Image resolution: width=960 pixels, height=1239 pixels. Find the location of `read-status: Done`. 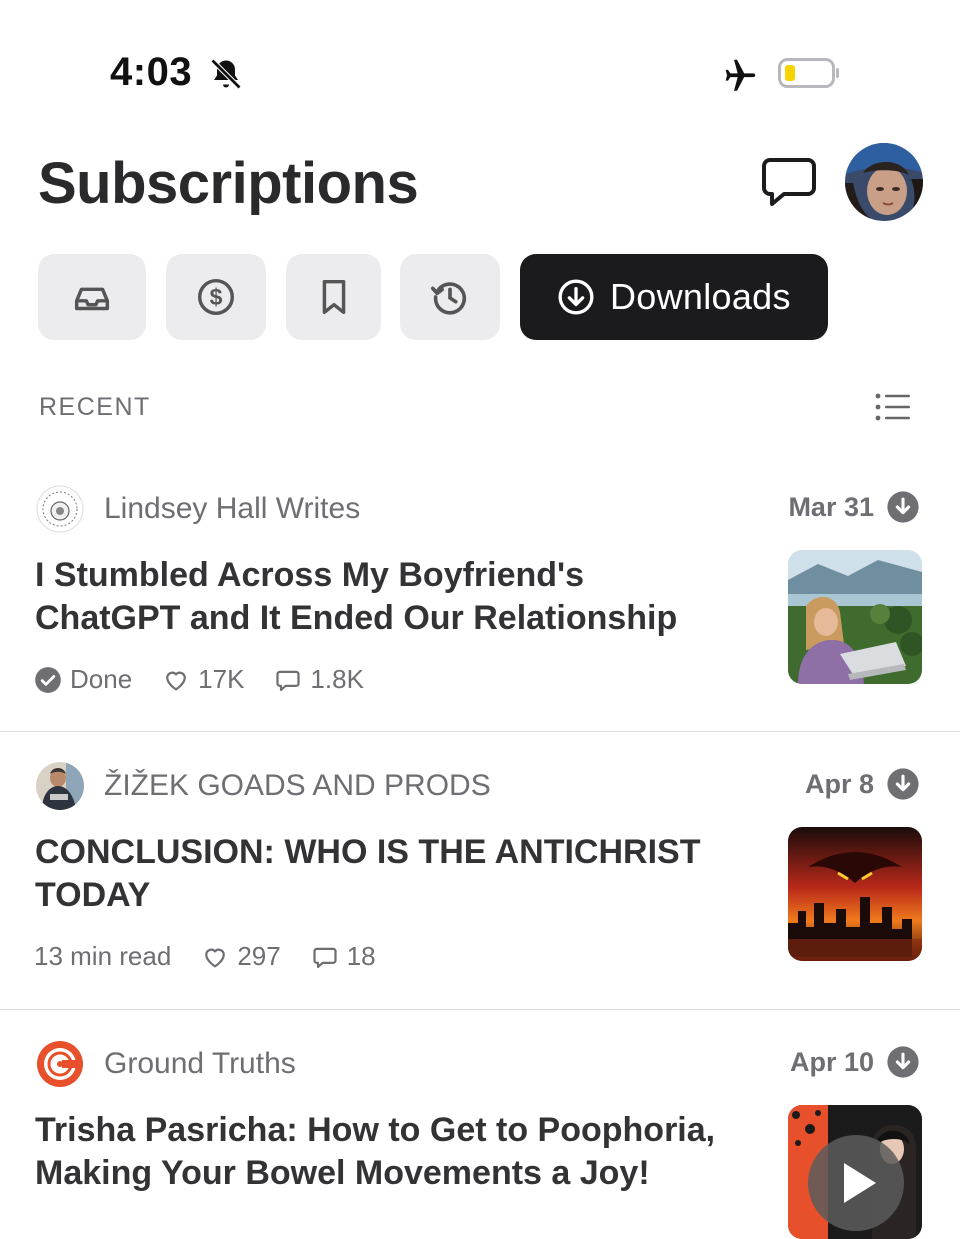

read-status: Done is located at coordinates (83, 679).